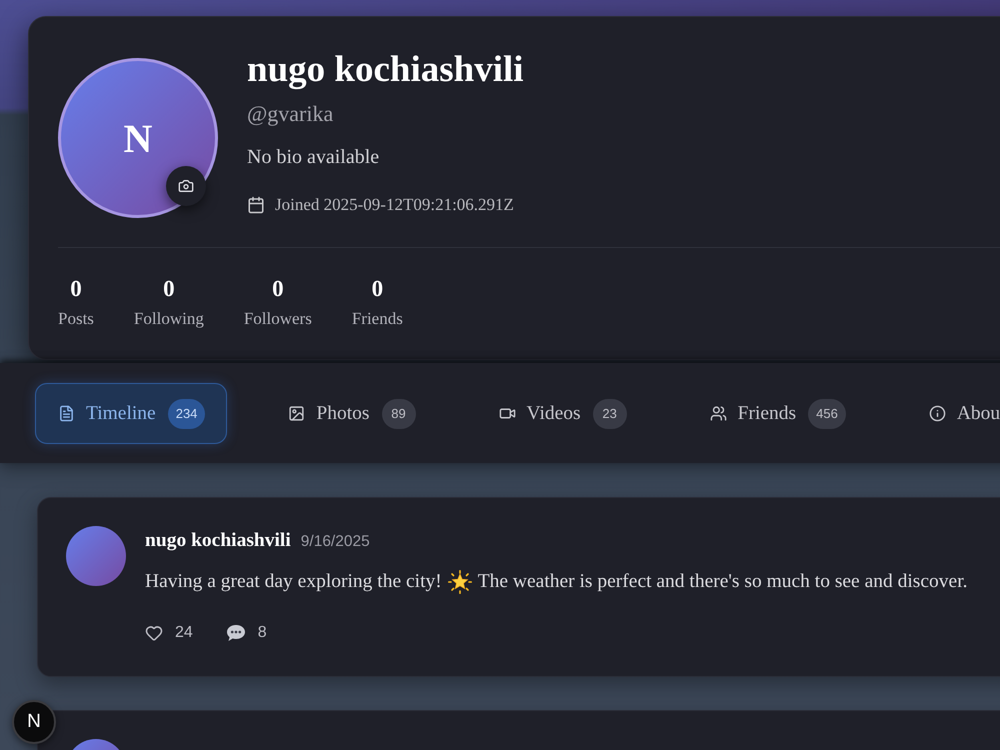 The width and height of the screenshot is (1000, 750). What do you see at coordinates (460, 582) in the screenshot?
I see `glowing-star-icon` at bounding box center [460, 582].